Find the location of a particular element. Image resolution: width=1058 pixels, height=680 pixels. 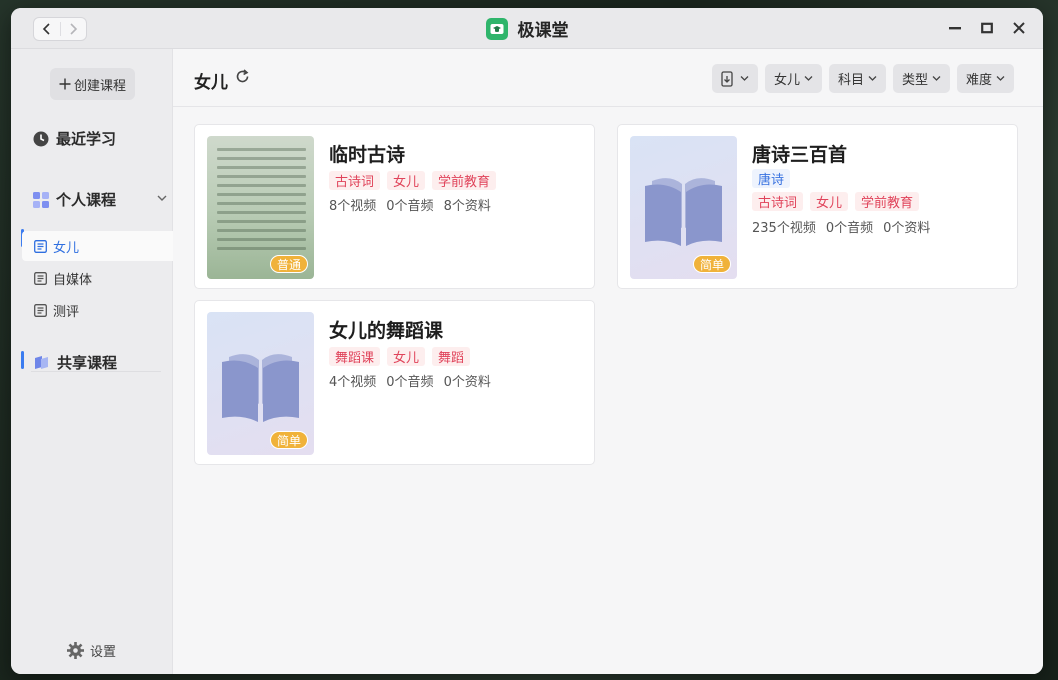

minimize-button is located at coordinates (955, 28).